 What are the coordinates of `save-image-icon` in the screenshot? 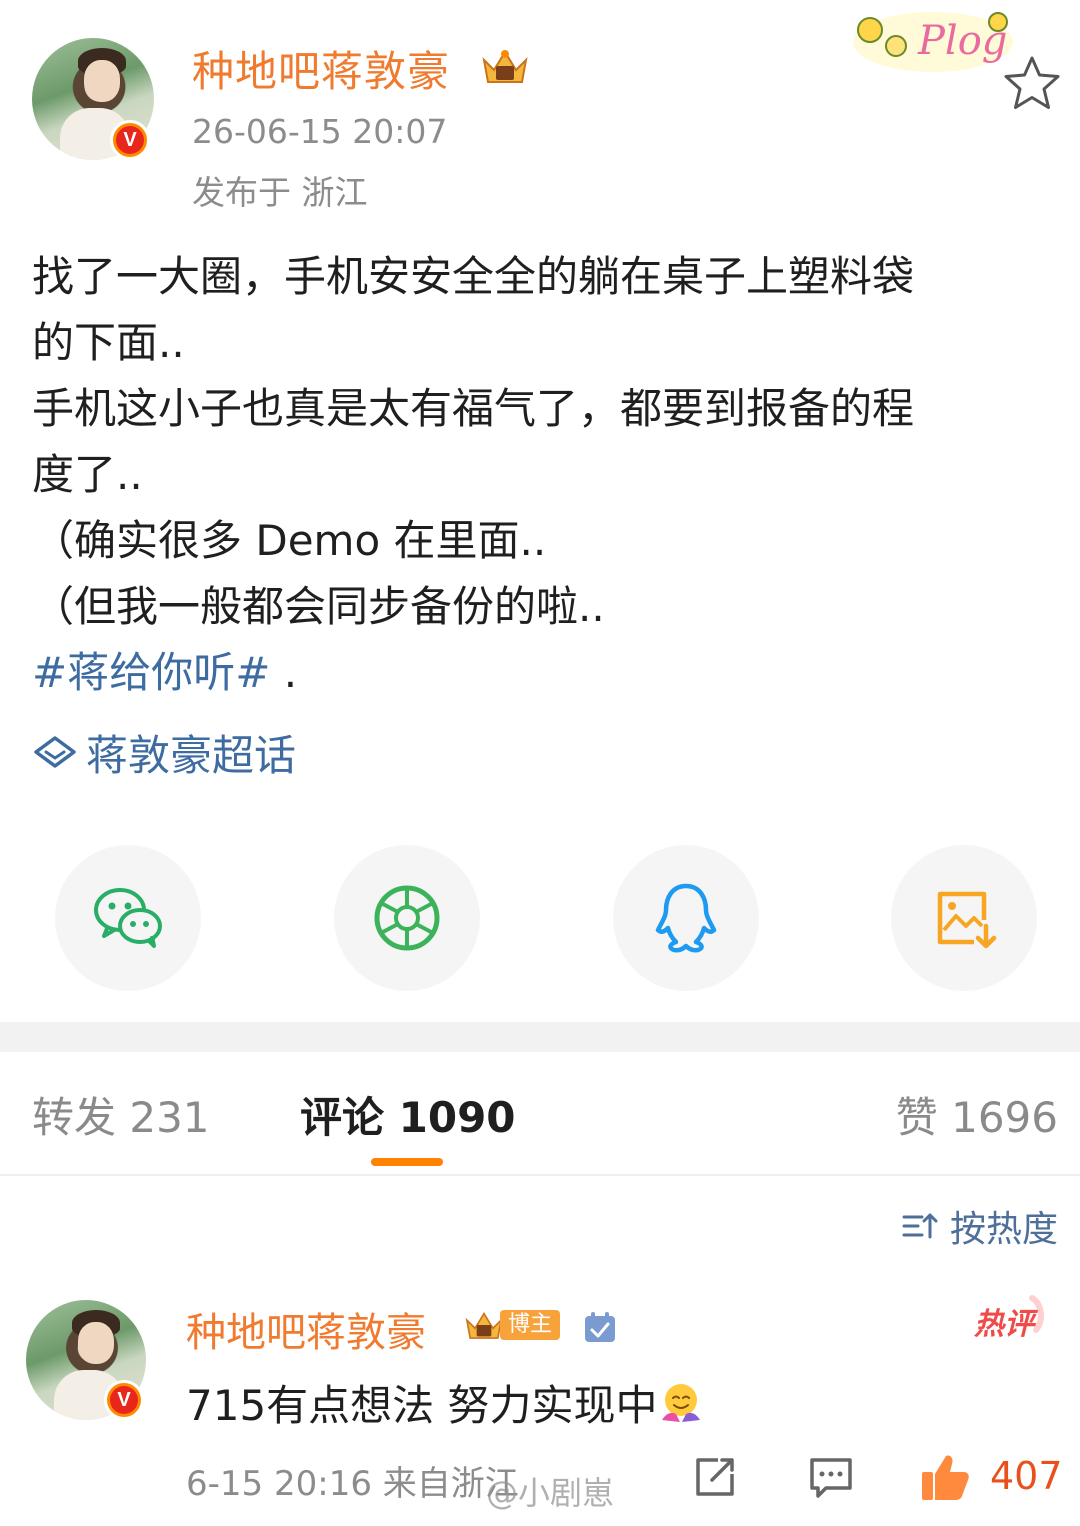 It's located at (967, 920).